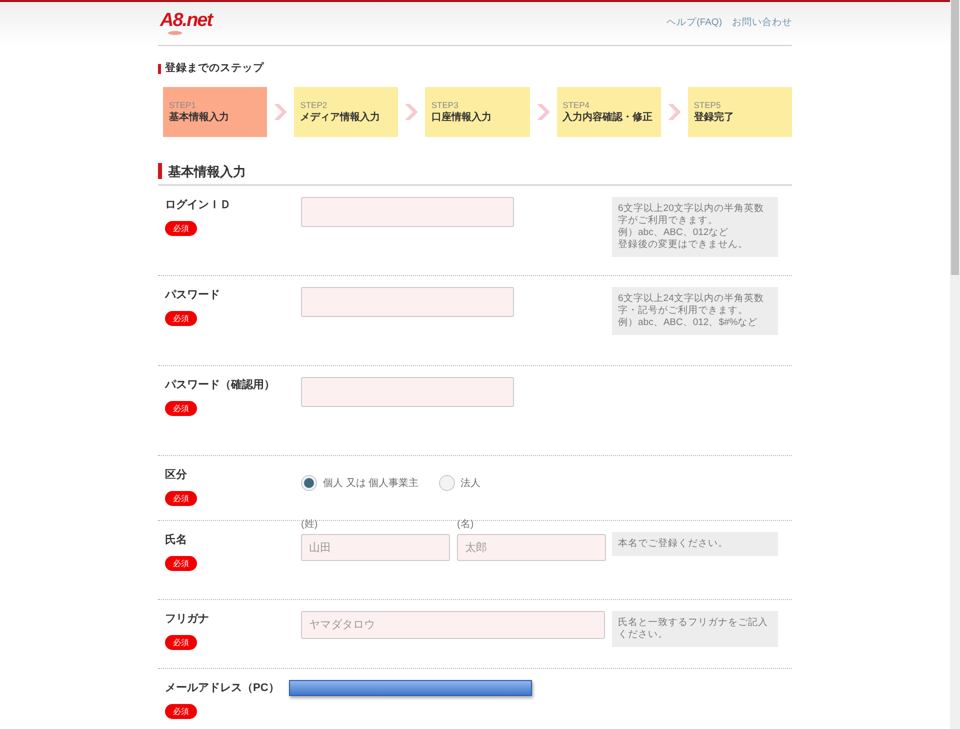  I want to click on field-label: メールアドレス（PC）, so click(222, 688).